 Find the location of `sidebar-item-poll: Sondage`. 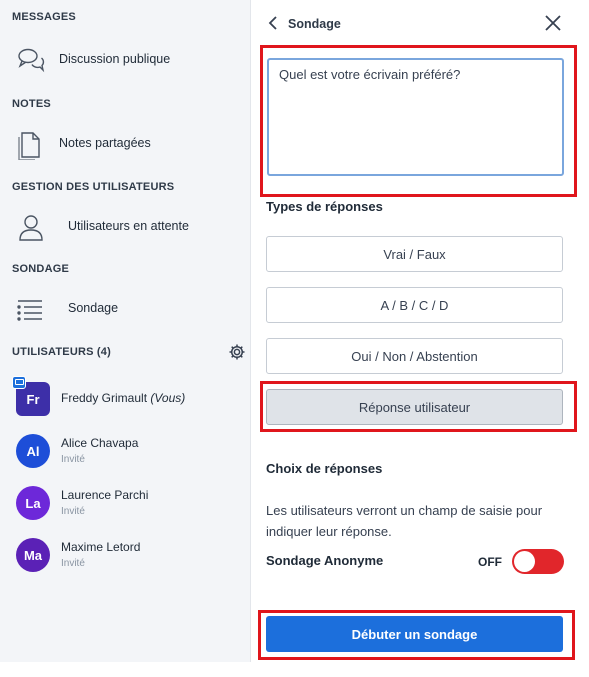

sidebar-item-poll: Sondage is located at coordinates (125, 309).